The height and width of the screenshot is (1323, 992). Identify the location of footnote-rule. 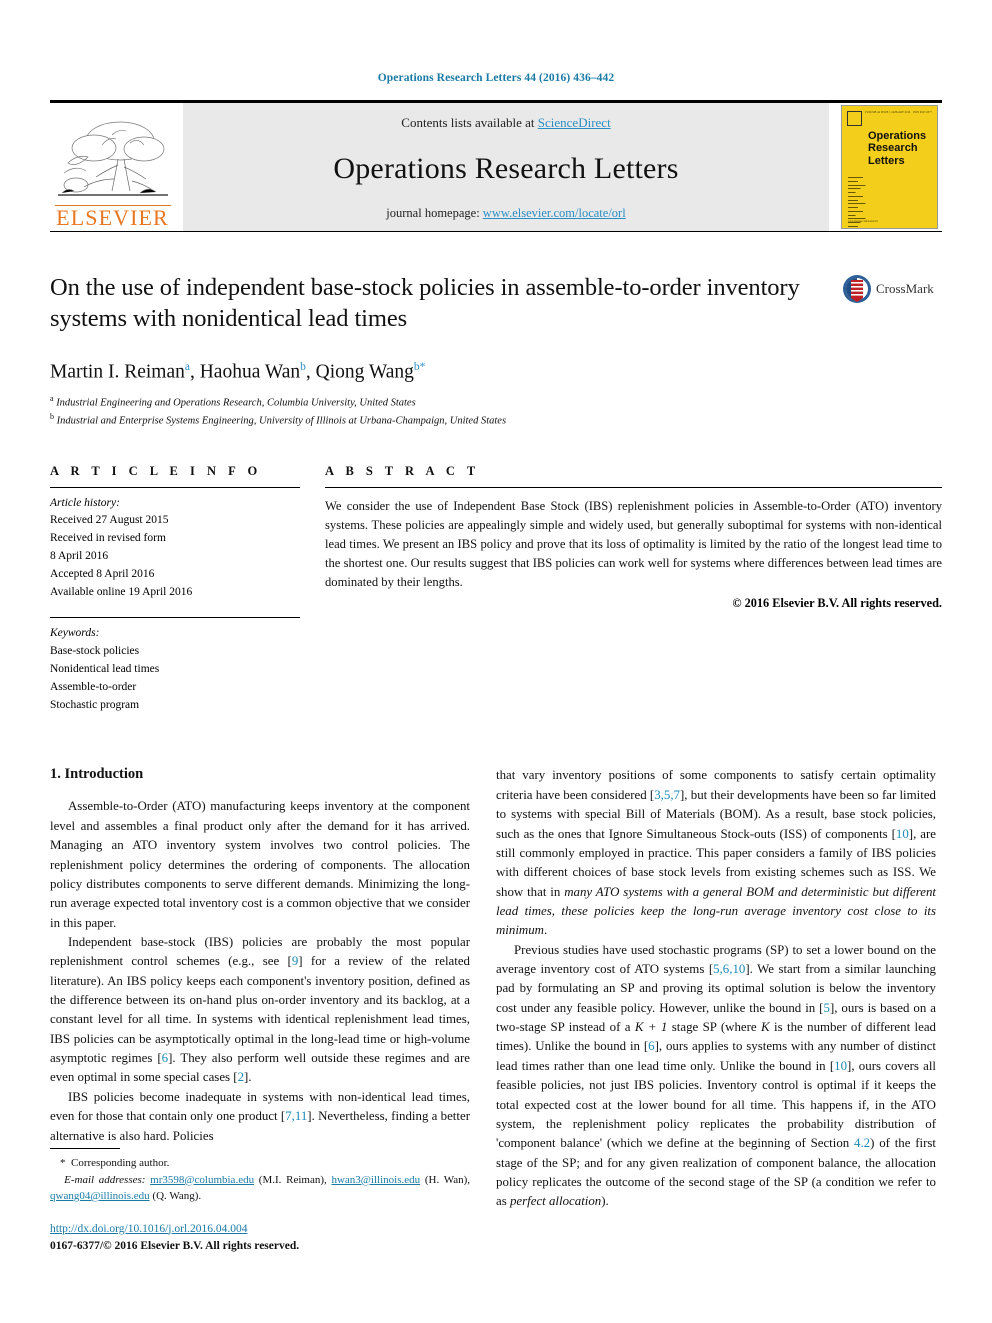
(85, 1148).